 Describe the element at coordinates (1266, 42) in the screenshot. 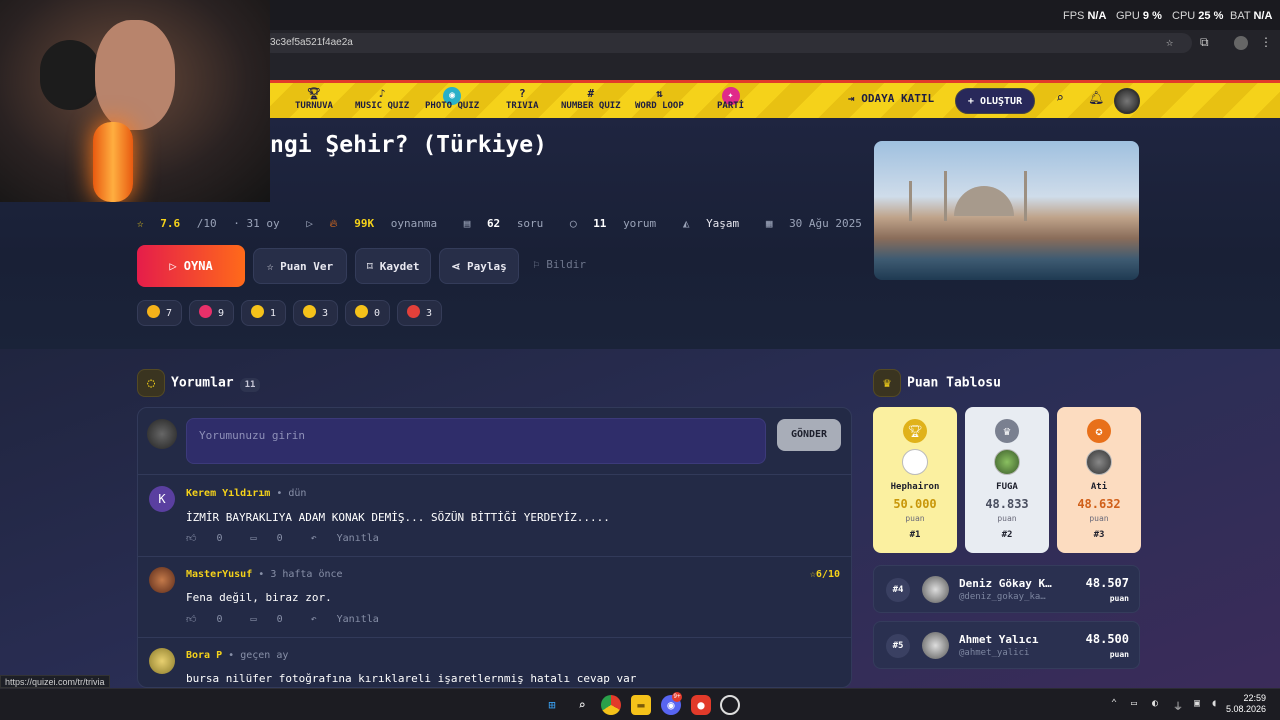

I see `menu-dots-icon: ⋮` at that location.